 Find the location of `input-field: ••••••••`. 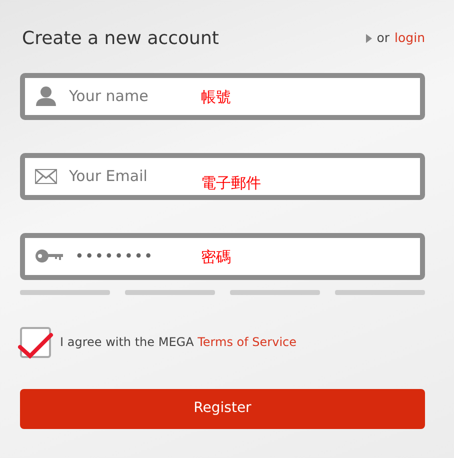

input-field: •••••••• is located at coordinates (135, 256).